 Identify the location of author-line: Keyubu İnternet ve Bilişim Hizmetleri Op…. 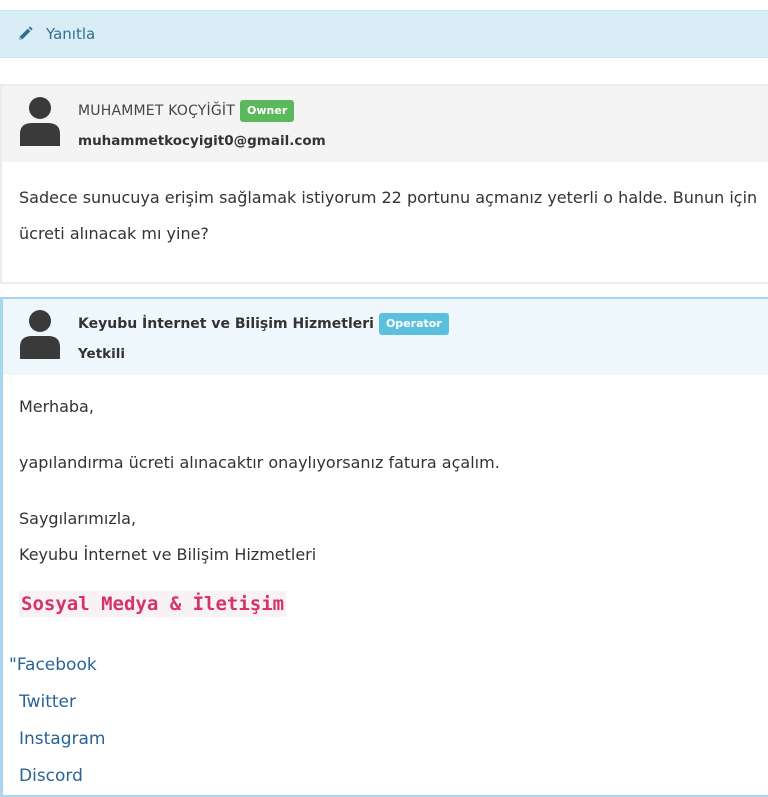
(263, 324).